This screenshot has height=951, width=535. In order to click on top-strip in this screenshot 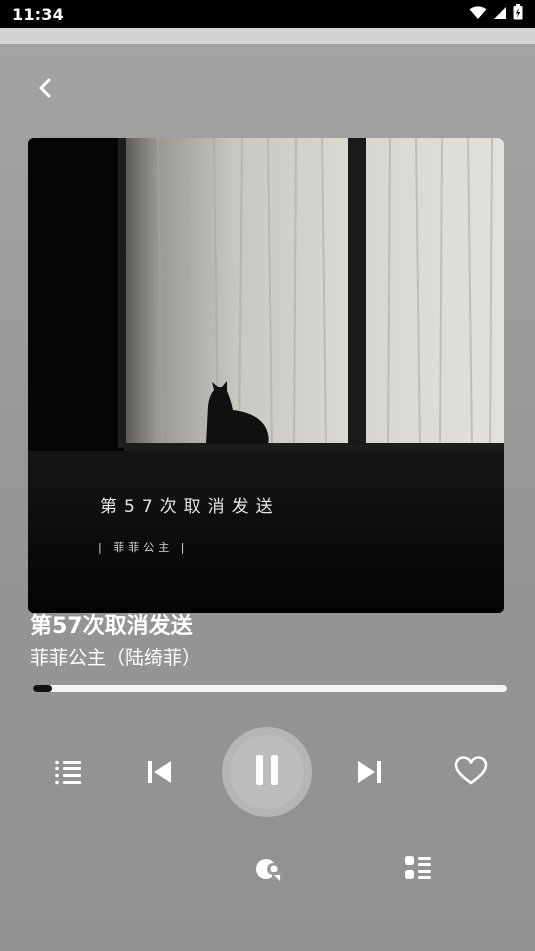, I will do `click(267, 36)`.